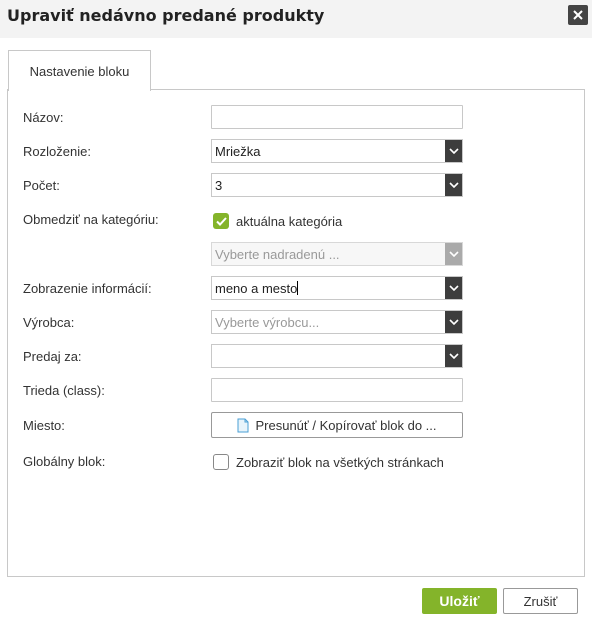 This screenshot has height=617, width=592. Describe the element at coordinates (337, 356) in the screenshot. I see `sell-via-select` at that location.